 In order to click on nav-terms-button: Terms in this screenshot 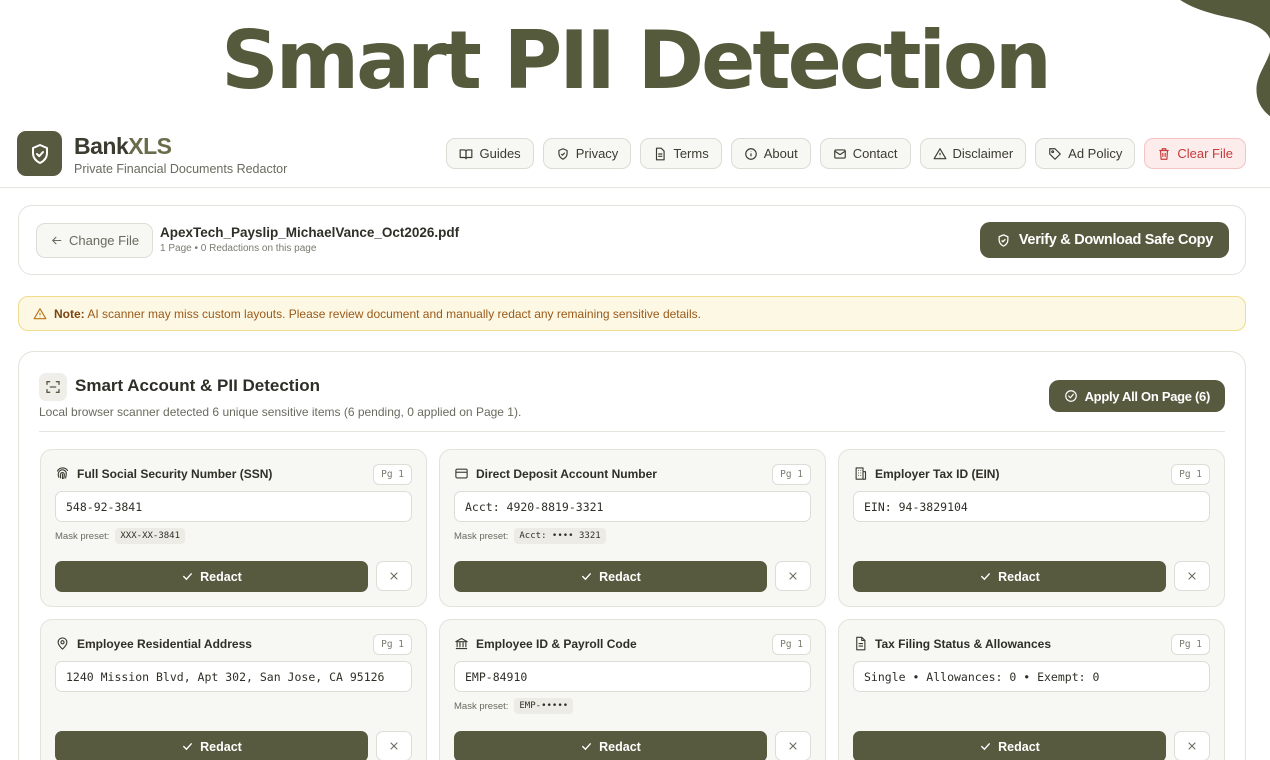, I will do `click(681, 153)`.